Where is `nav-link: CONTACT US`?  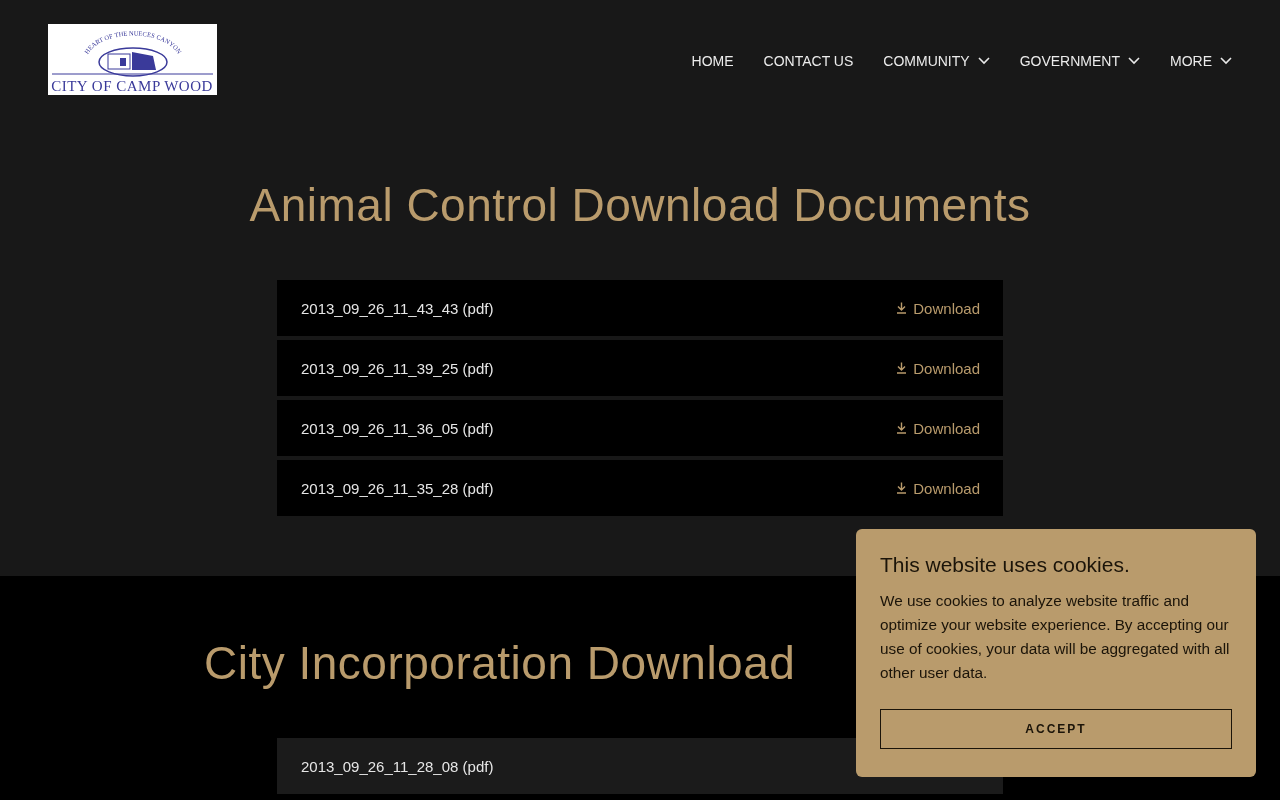 nav-link: CONTACT US is located at coordinates (808, 61).